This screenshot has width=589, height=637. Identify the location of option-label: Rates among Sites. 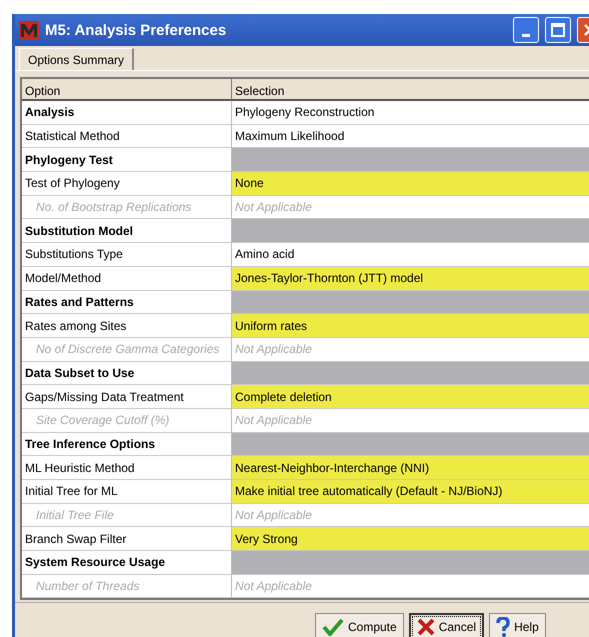
(127, 326).